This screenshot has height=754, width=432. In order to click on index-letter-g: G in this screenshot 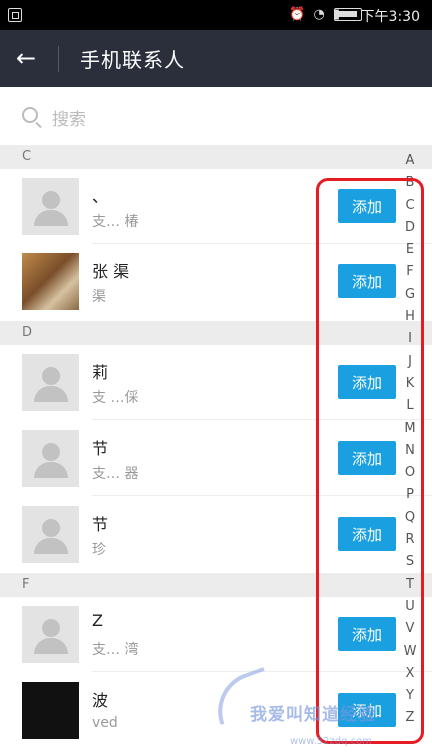, I will do `click(410, 295)`.